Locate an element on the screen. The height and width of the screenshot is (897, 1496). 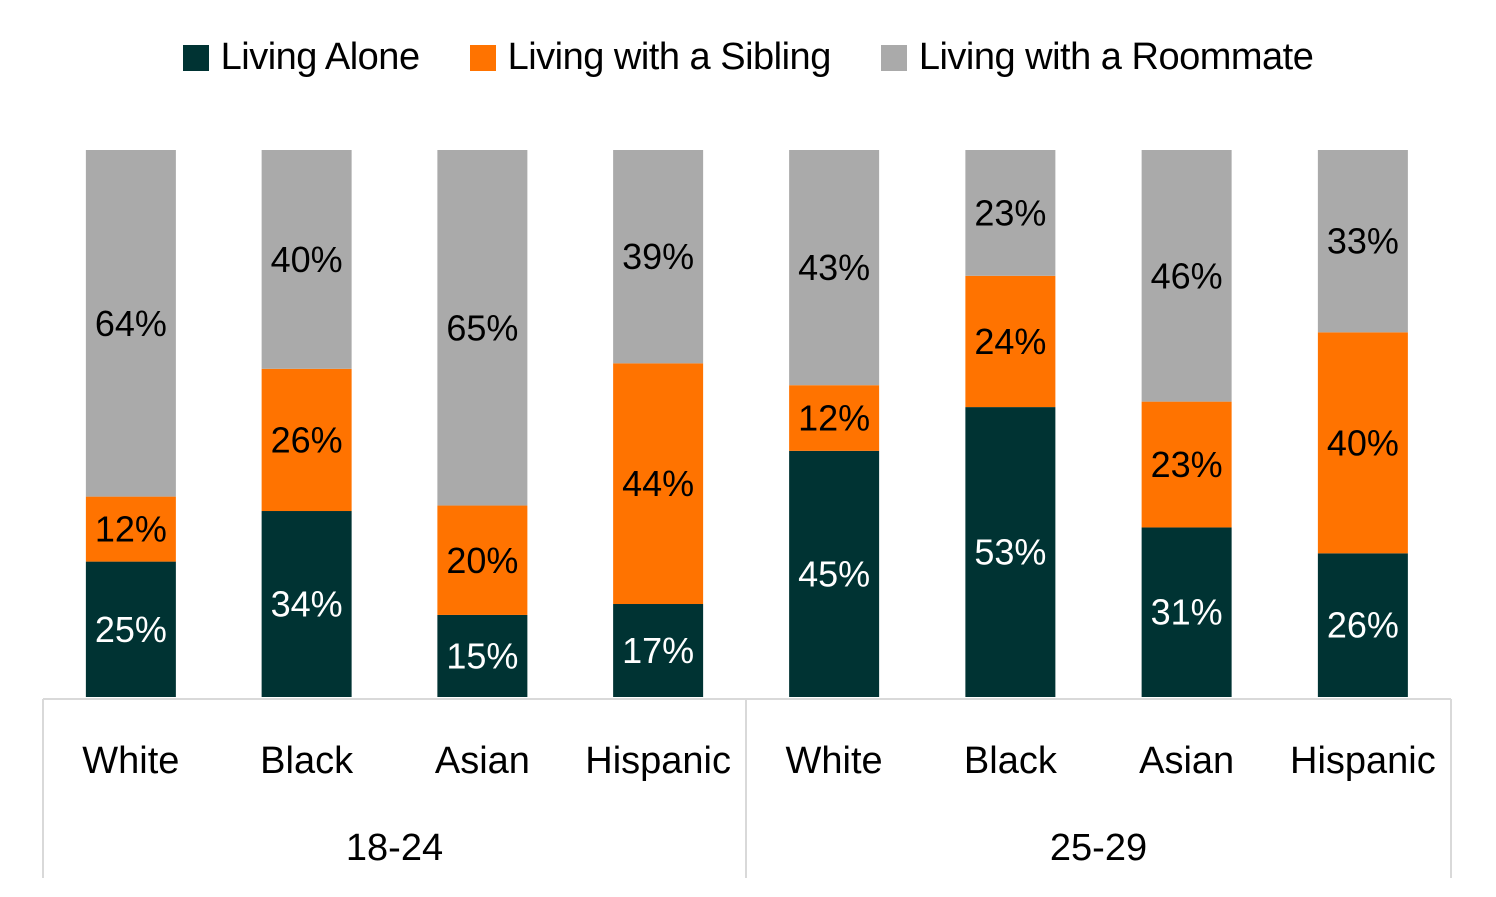
data-label-living-with-a-roommate: 64% is located at coordinates (131, 323).